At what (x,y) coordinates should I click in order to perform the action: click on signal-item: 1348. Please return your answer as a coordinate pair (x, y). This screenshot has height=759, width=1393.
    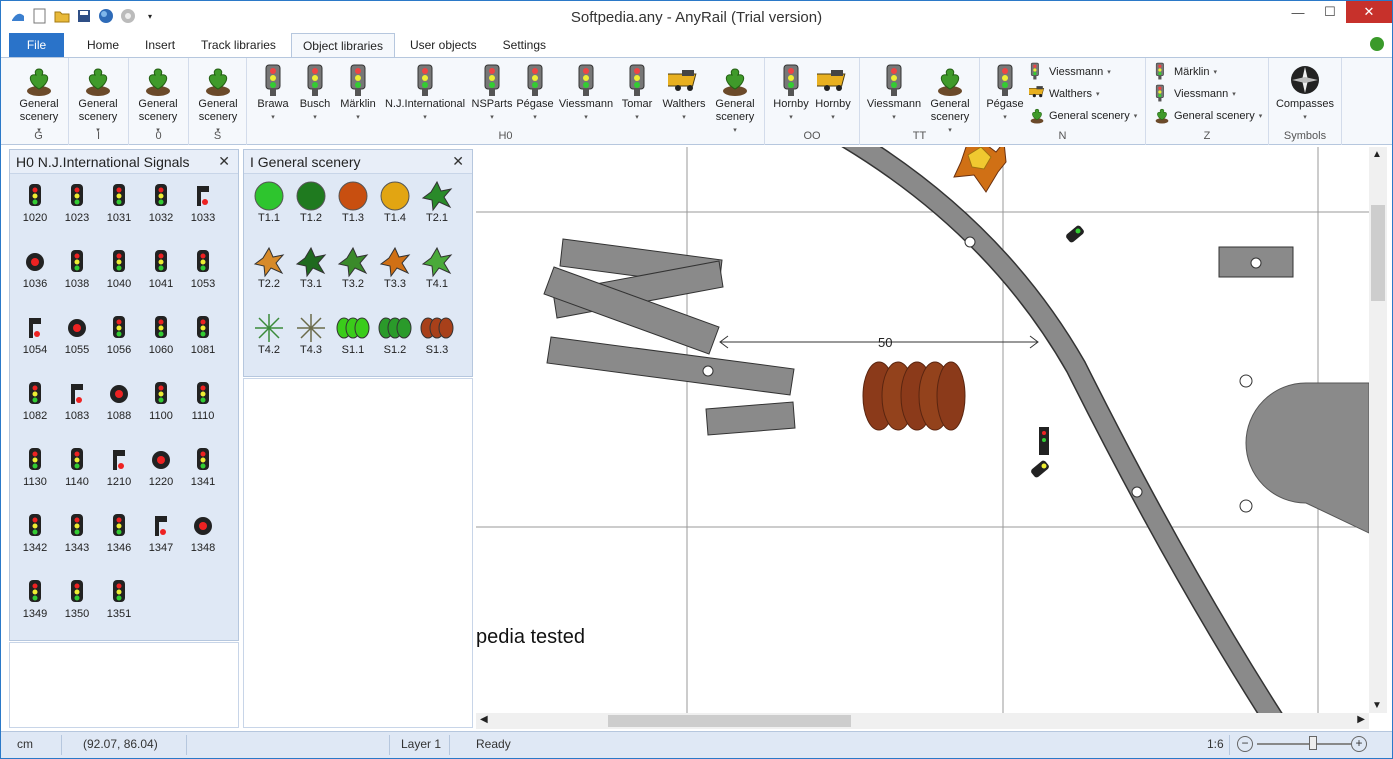
    Looking at the image, I should click on (203, 543).